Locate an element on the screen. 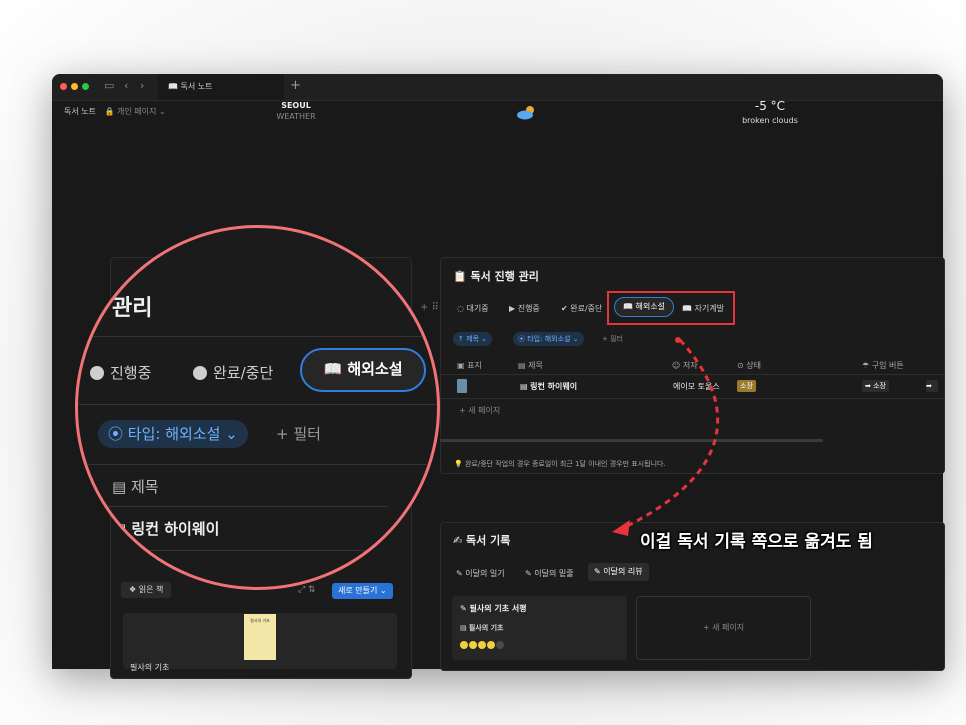  annotation-text: 이걸 독서 기록 쪽으로 옮겨도 됨 is located at coordinates (756, 542).